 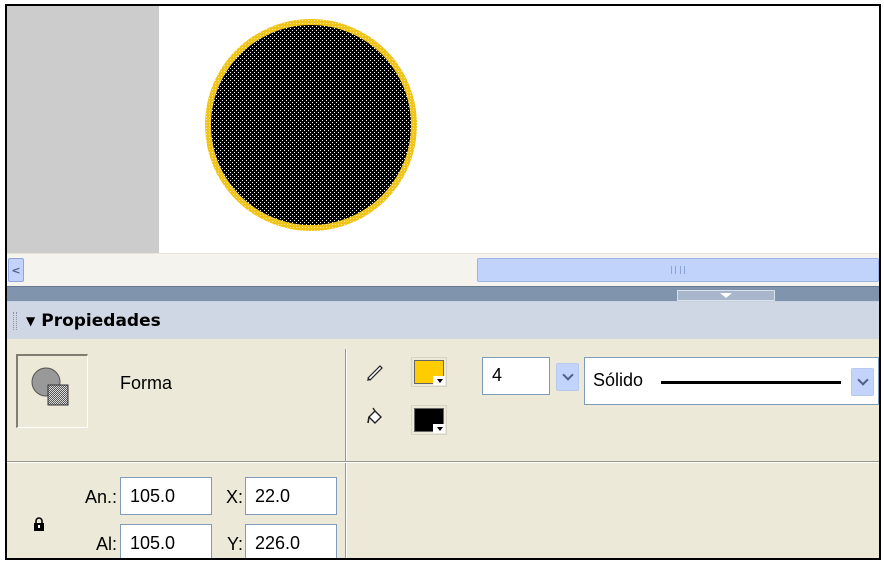 I want to click on stroke-height-dropdown, so click(x=567, y=377).